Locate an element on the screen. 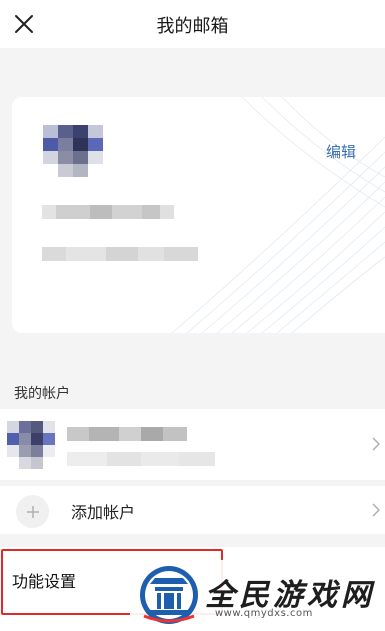 This screenshot has height=631, width=385. avatar is located at coordinates (73, 151).